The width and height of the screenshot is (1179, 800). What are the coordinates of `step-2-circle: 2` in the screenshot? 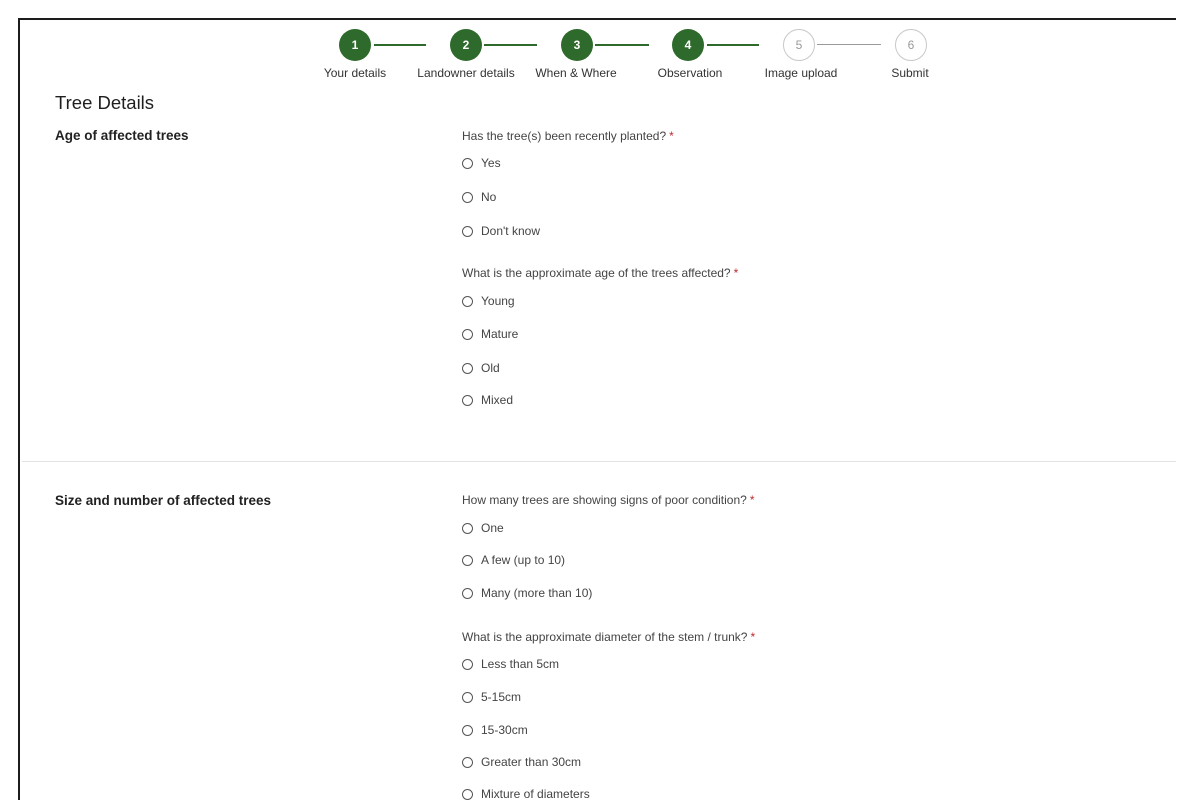 It's located at (466, 45).